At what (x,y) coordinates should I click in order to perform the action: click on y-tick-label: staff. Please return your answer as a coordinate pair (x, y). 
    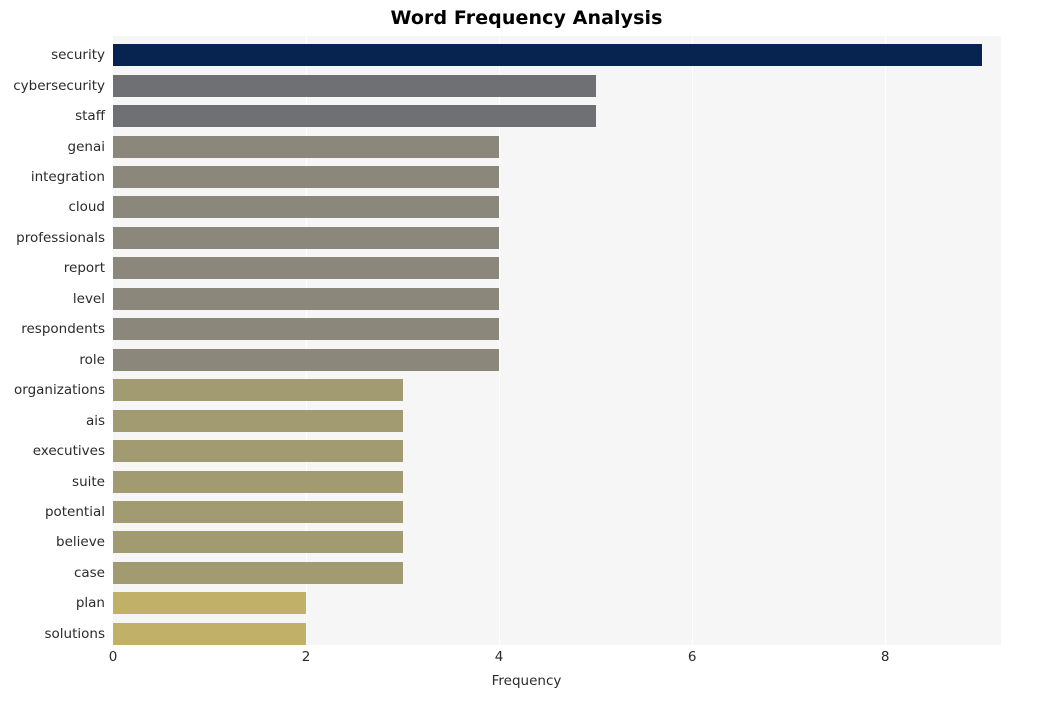
    Looking at the image, I should click on (90, 116).